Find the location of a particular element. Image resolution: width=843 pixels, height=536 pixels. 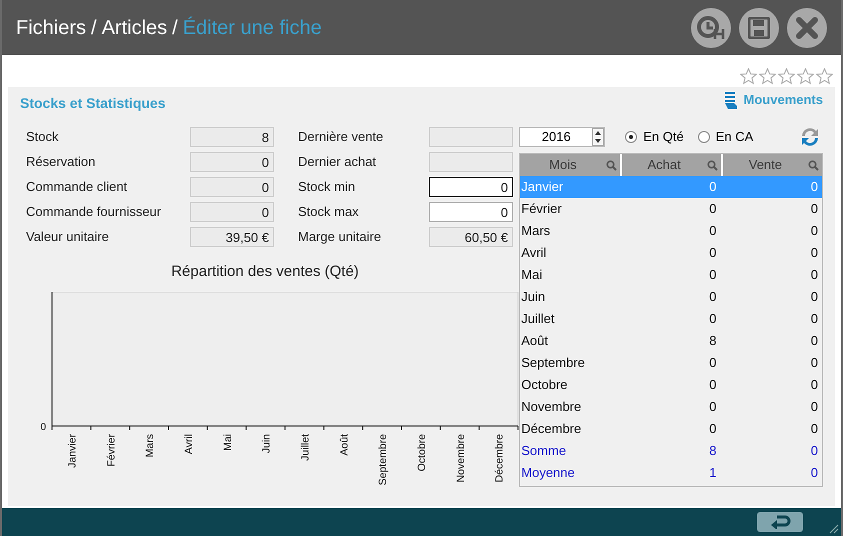

field-label: Commande client is located at coordinates (77, 187).